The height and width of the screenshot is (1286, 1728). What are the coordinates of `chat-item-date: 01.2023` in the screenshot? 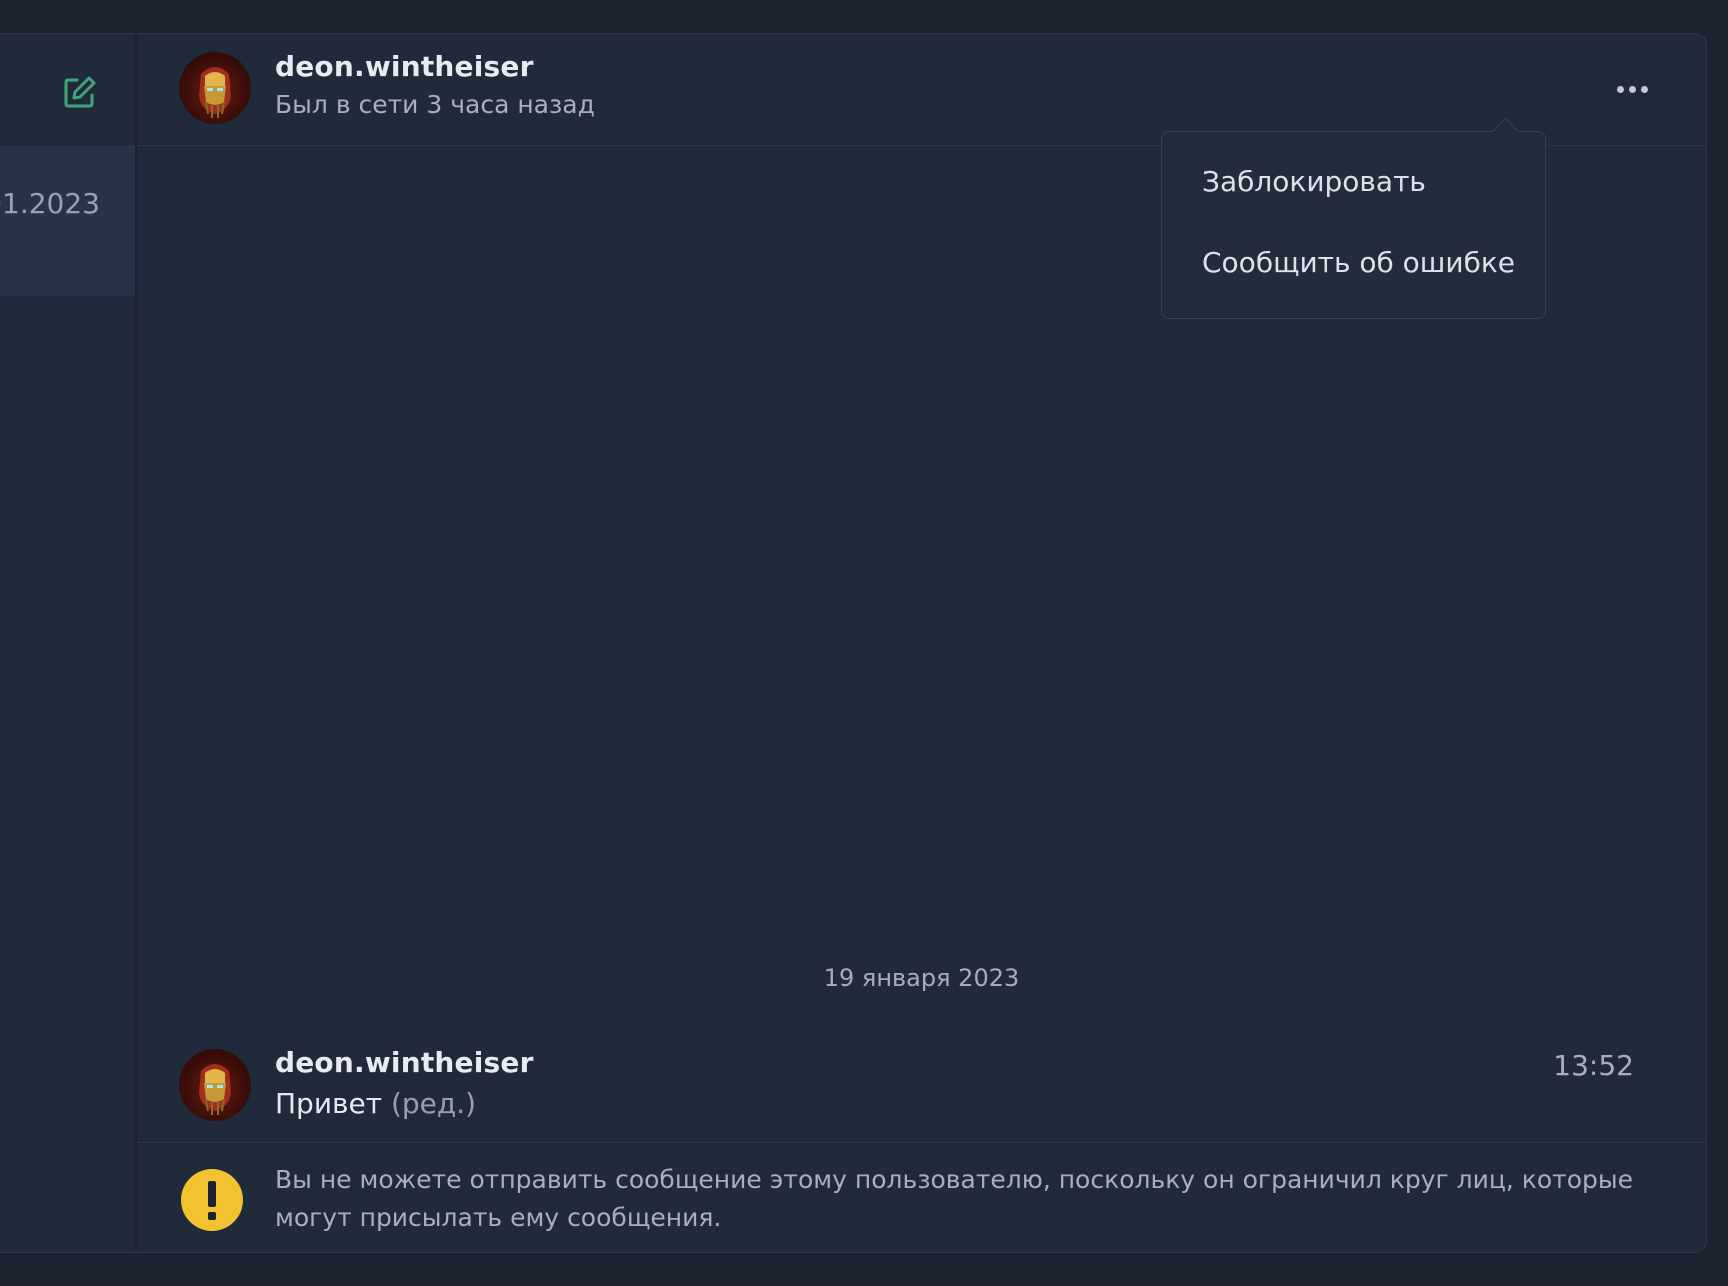 It's located at (50, 203).